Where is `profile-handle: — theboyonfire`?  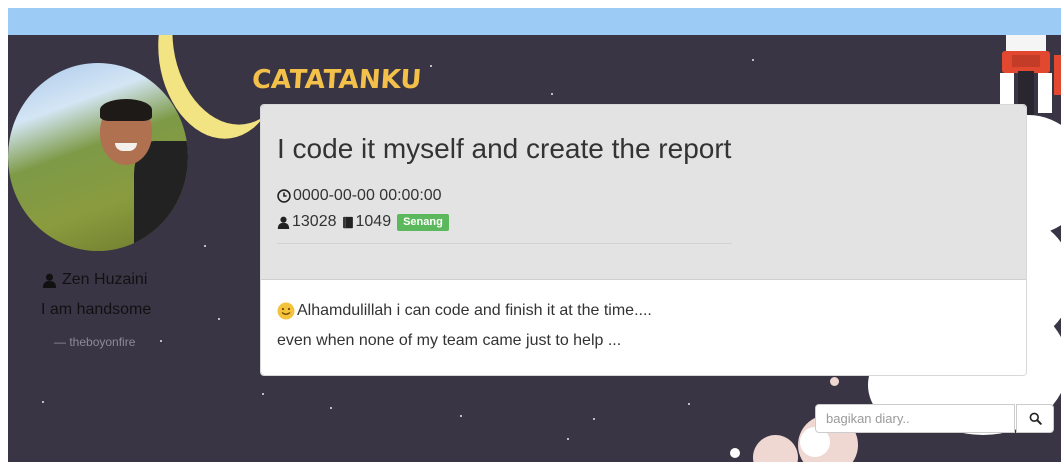 profile-handle: — theboyonfire is located at coordinates (95, 342).